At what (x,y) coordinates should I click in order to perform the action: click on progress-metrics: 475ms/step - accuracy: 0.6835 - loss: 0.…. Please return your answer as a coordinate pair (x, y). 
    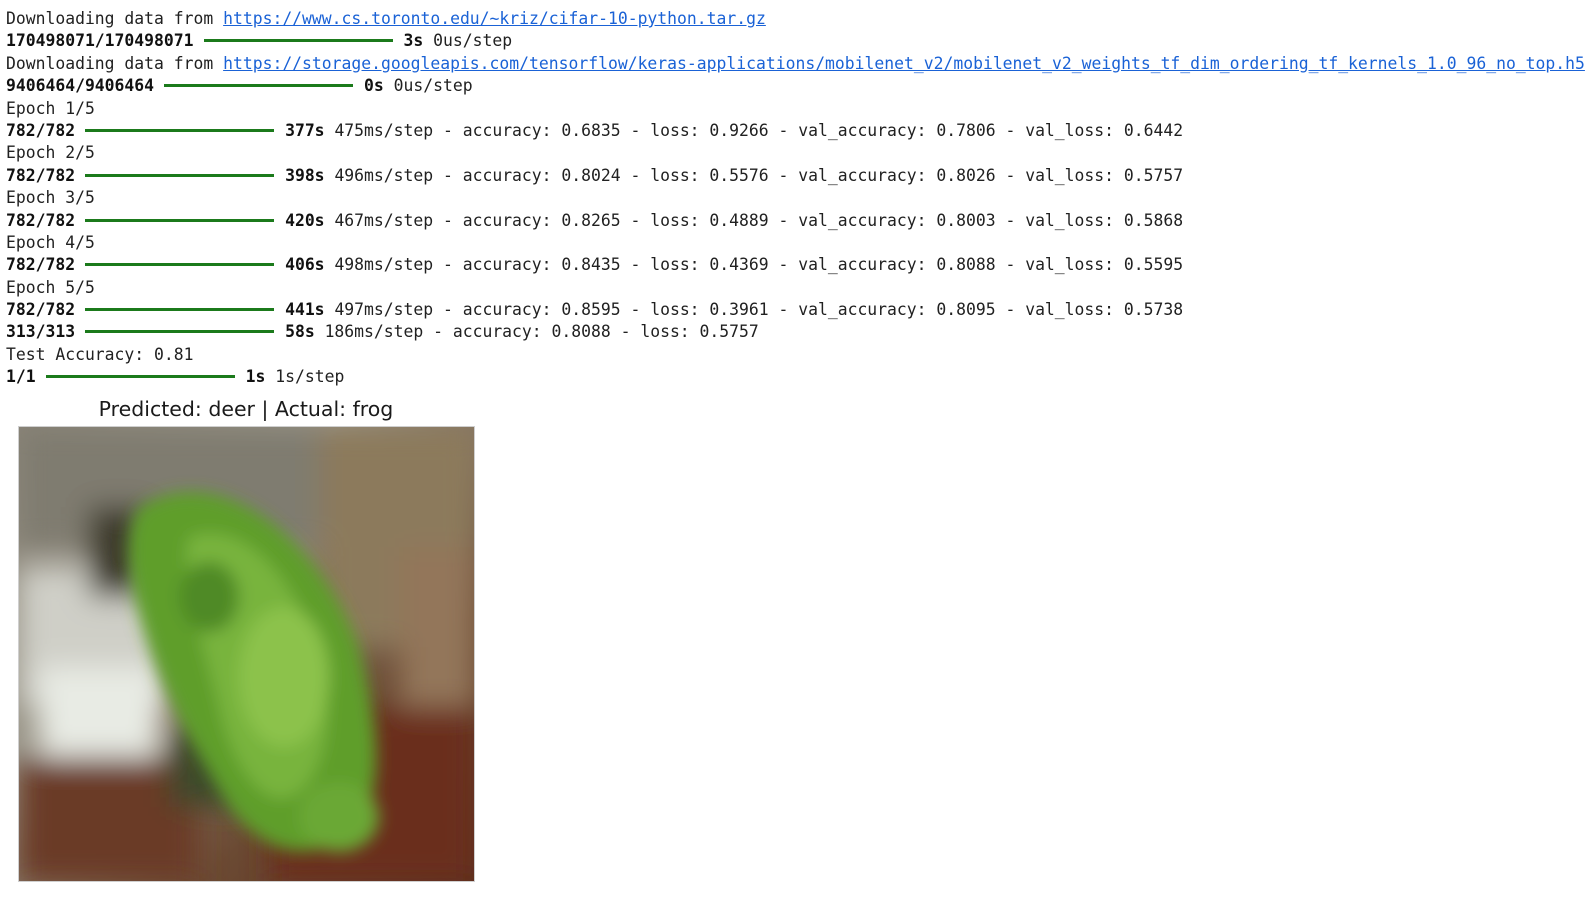
    Looking at the image, I should click on (759, 130).